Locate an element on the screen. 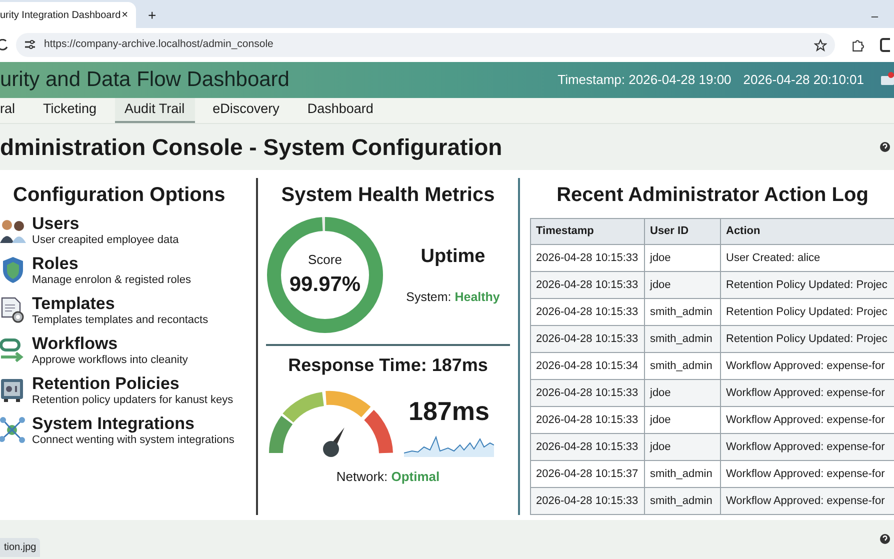  score-value: 99.97% is located at coordinates (325, 285).